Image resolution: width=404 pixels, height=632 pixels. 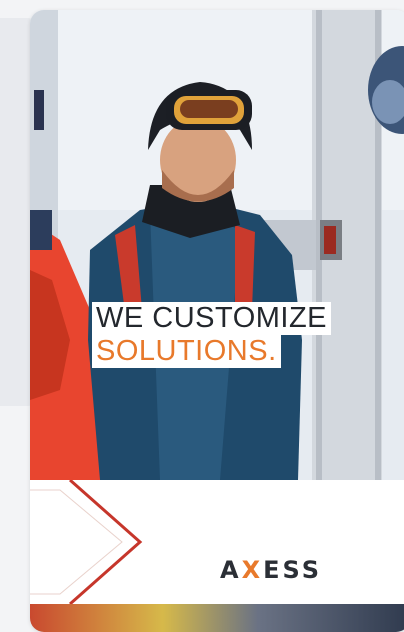 What do you see at coordinates (86, 542) in the screenshot?
I see `chevron-graphic` at bounding box center [86, 542].